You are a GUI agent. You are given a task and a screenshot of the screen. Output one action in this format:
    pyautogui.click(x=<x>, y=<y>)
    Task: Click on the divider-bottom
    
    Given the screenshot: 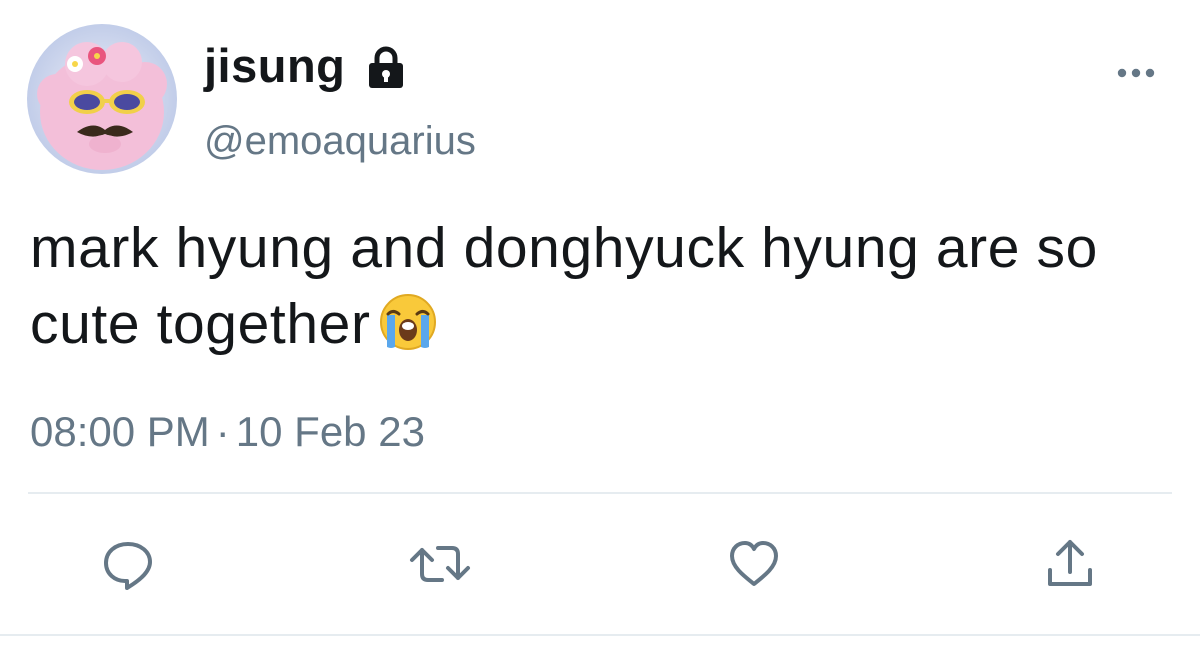 What is the action you would take?
    pyautogui.click(x=600, y=635)
    